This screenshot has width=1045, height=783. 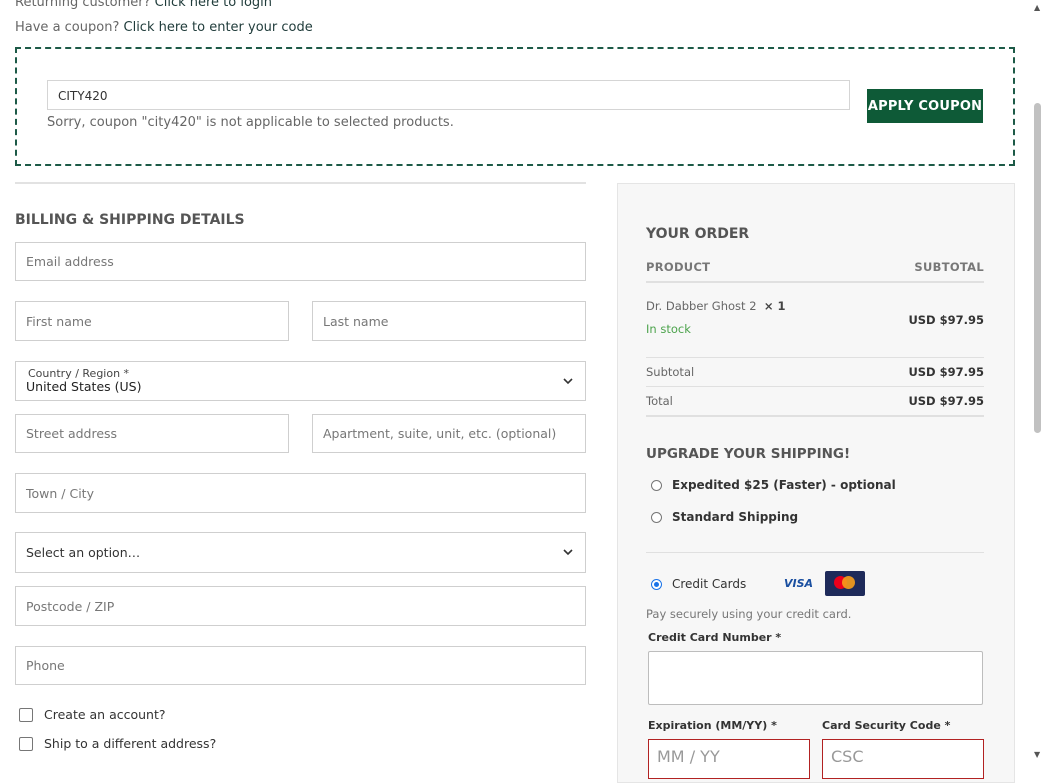 I want to click on expiration-label: Expiration (MM/YY) *, so click(x=712, y=725).